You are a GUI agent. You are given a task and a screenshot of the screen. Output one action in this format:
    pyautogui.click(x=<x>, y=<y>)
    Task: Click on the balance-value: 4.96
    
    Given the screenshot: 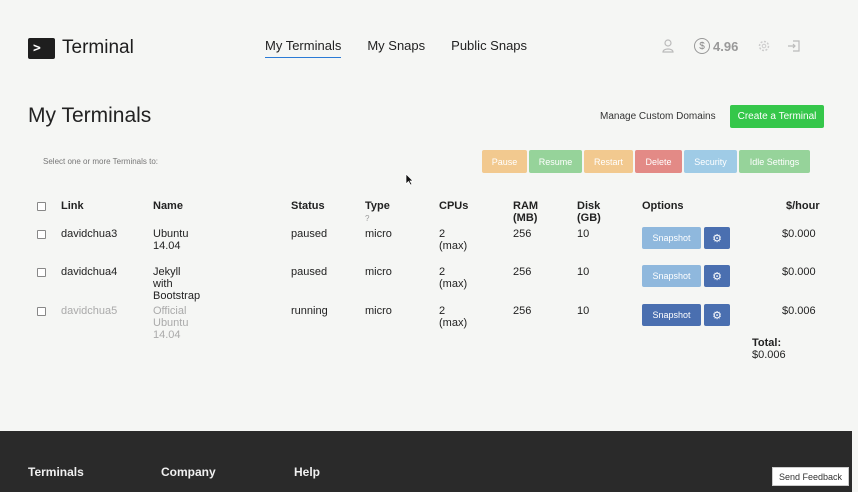 What is the action you would take?
    pyautogui.click(x=726, y=46)
    